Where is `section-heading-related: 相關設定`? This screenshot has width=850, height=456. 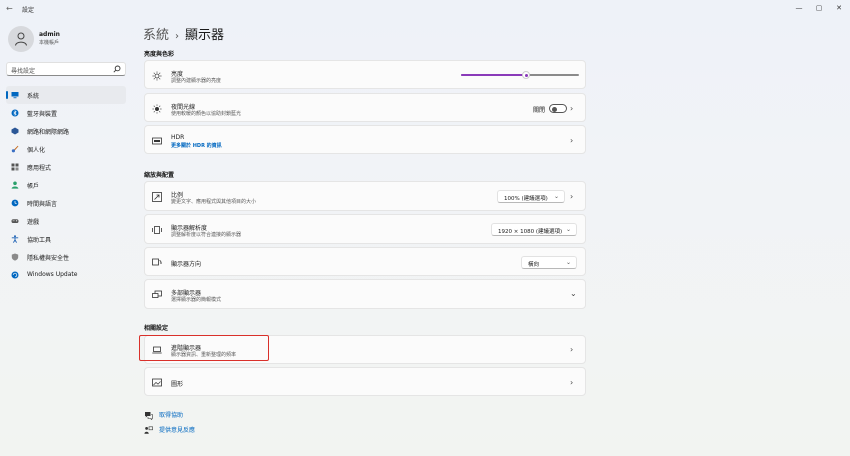
section-heading-related: 相關設定 is located at coordinates (156, 328).